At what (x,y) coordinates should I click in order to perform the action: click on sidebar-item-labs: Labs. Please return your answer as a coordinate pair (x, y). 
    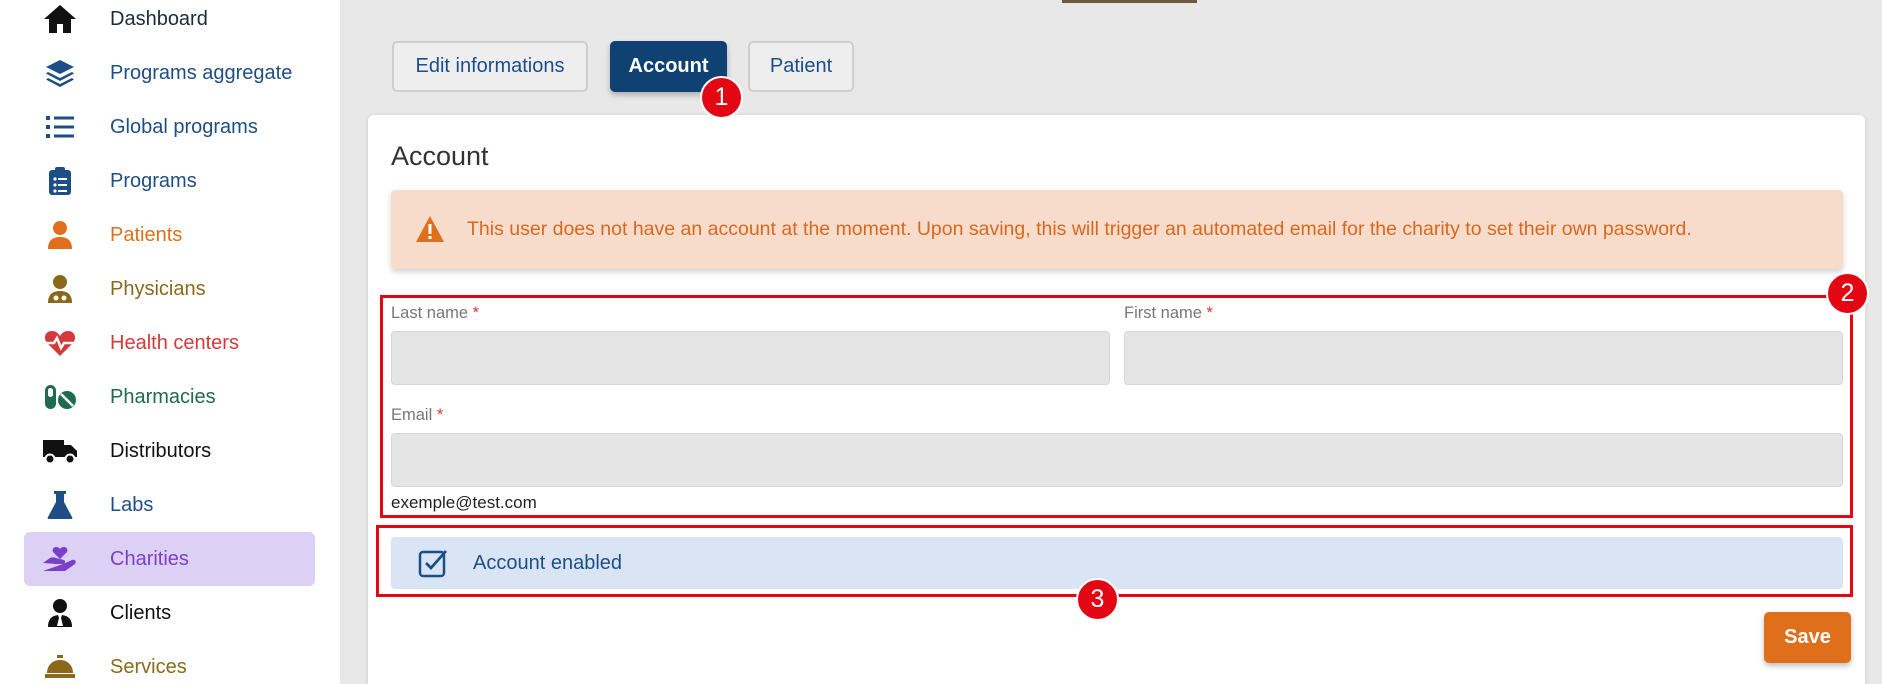
    Looking at the image, I should click on (169, 505).